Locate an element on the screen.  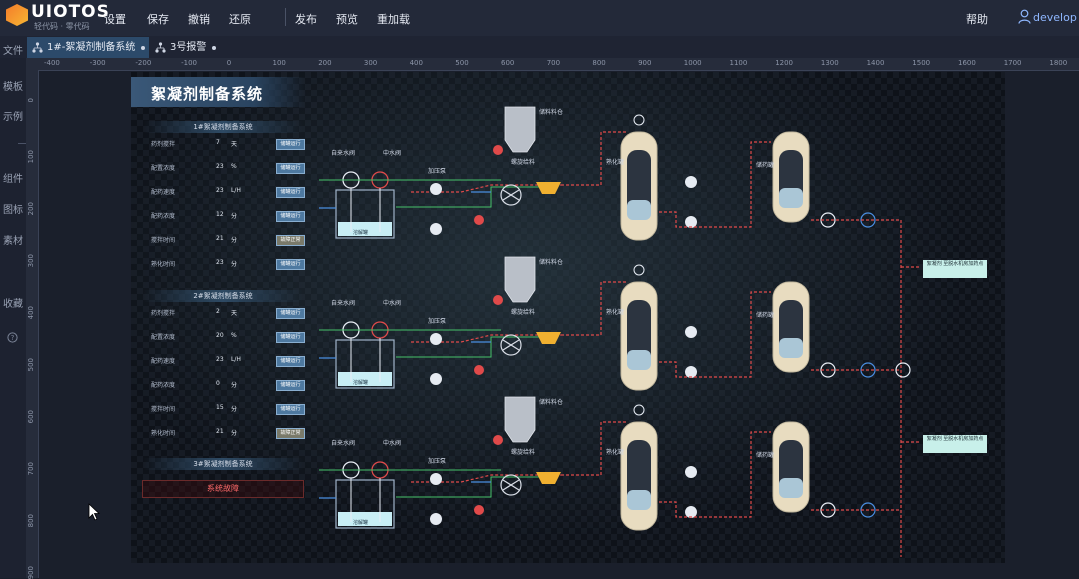
ruler-tick-label: 800 is located at coordinates (31, 521).